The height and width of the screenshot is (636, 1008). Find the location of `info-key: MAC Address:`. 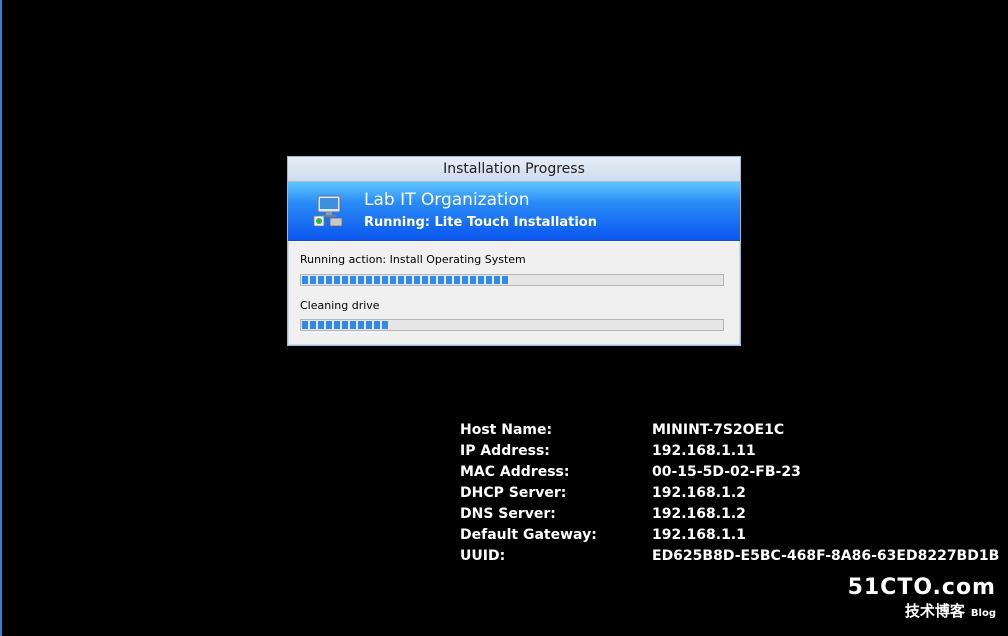

info-key: MAC Address: is located at coordinates (515, 472).